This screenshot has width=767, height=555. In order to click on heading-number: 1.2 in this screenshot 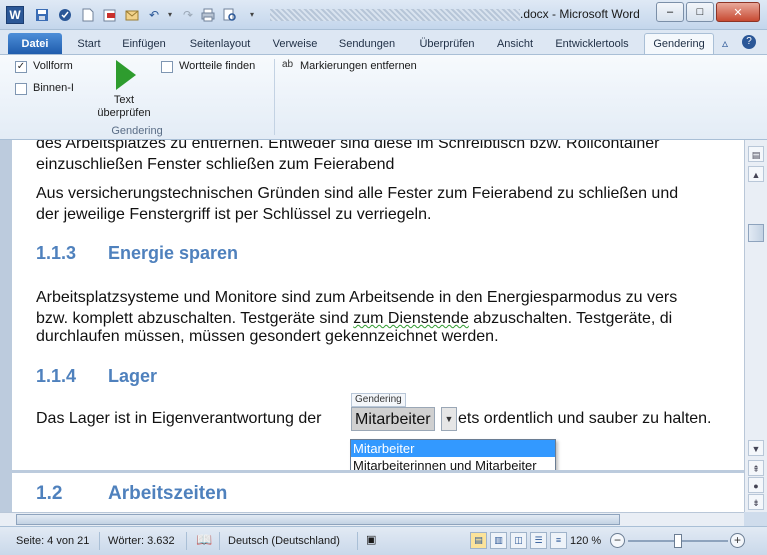, I will do `click(49, 493)`.